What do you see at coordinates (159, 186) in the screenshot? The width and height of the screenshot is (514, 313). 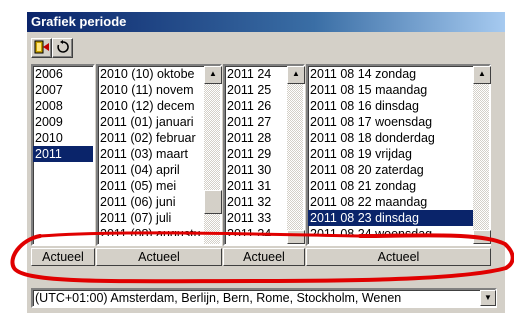 I see `month-list-item: 2011 (05) mei` at bounding box center [159, 186].